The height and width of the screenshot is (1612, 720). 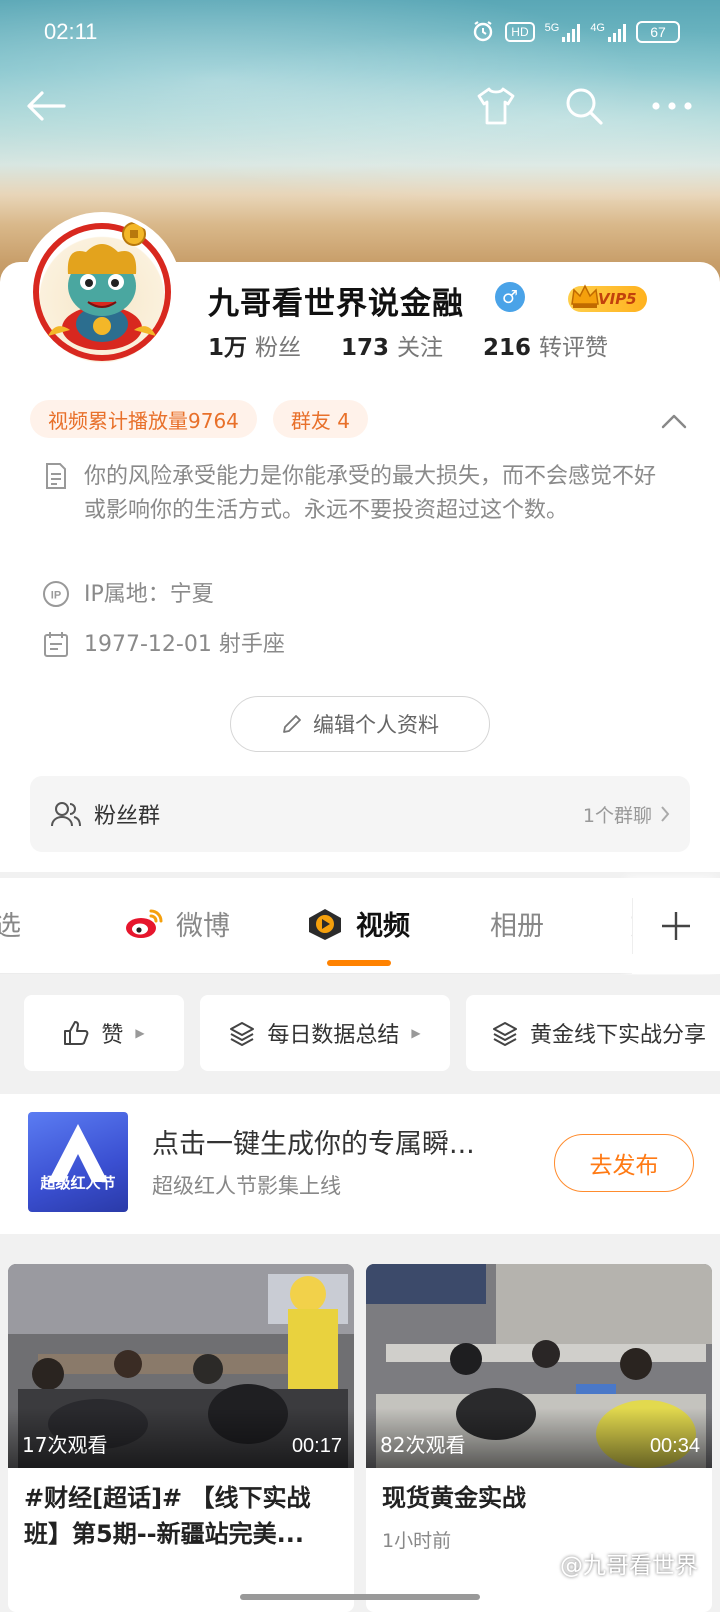 I want to click on edit-profile-button: 编辑个人资料, so click(x=360, y=724).